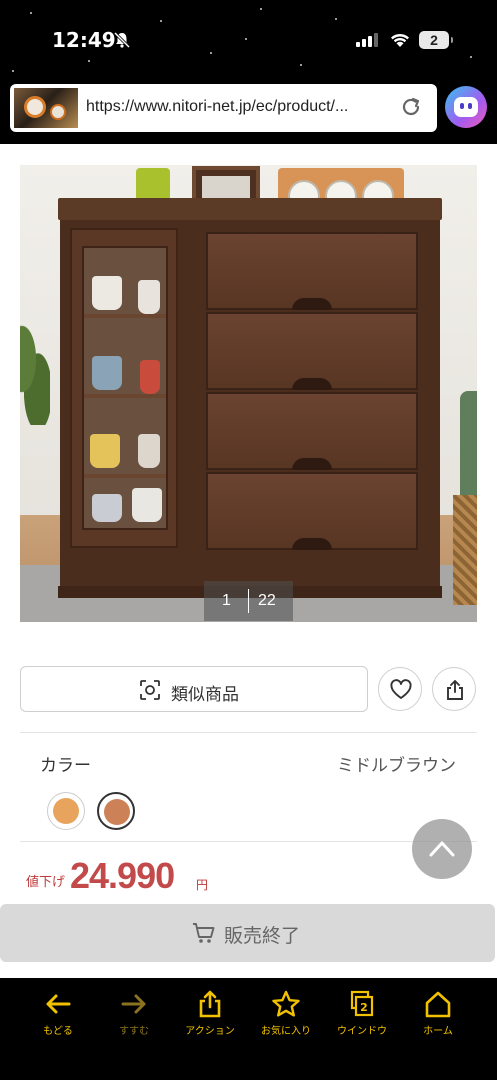 The width and height of the screenshot is (497, 1080). I want to click on star-icon, so click(286, 1003).